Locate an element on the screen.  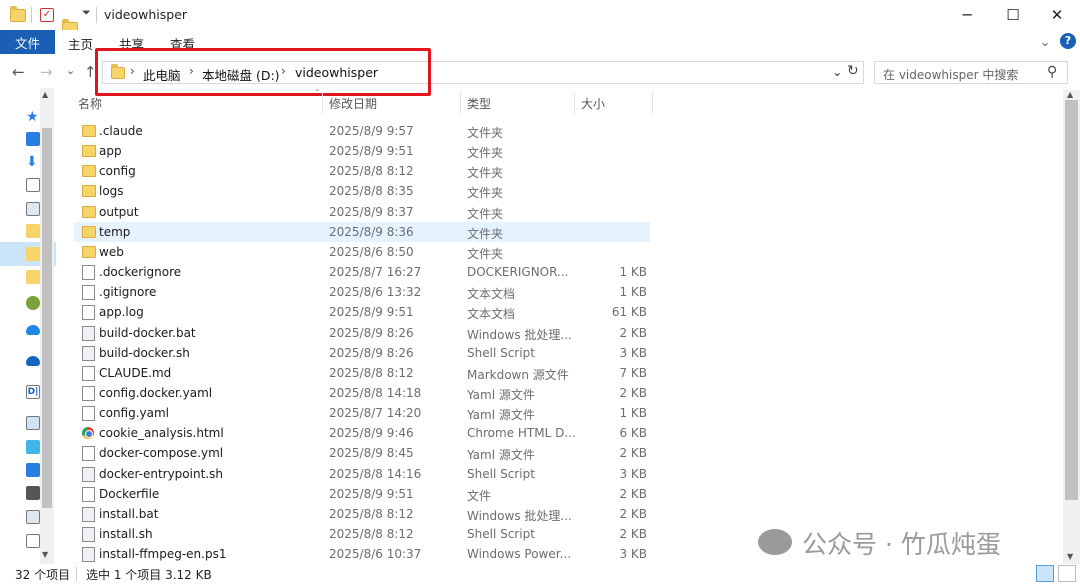
file-row: install.sh 2025/8/8 8:12 Shell Script 2 KB is located at coordinates (362, 534).